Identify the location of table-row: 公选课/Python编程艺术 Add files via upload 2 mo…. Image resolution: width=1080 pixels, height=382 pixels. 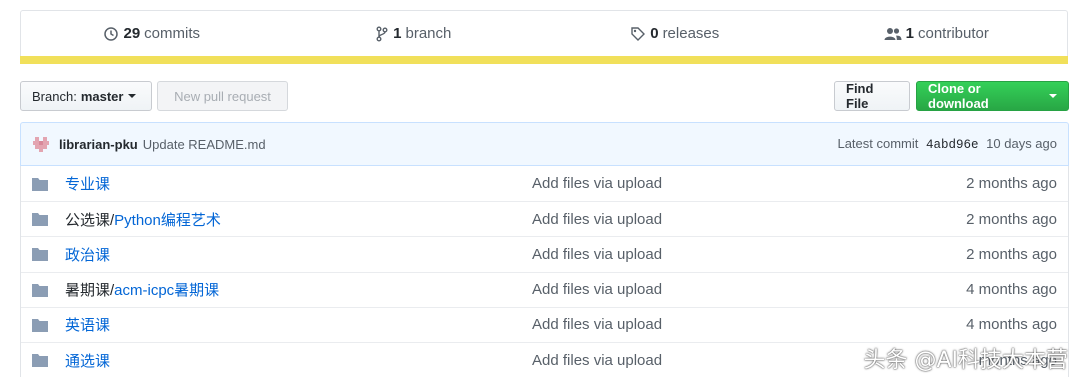
(544, 218).